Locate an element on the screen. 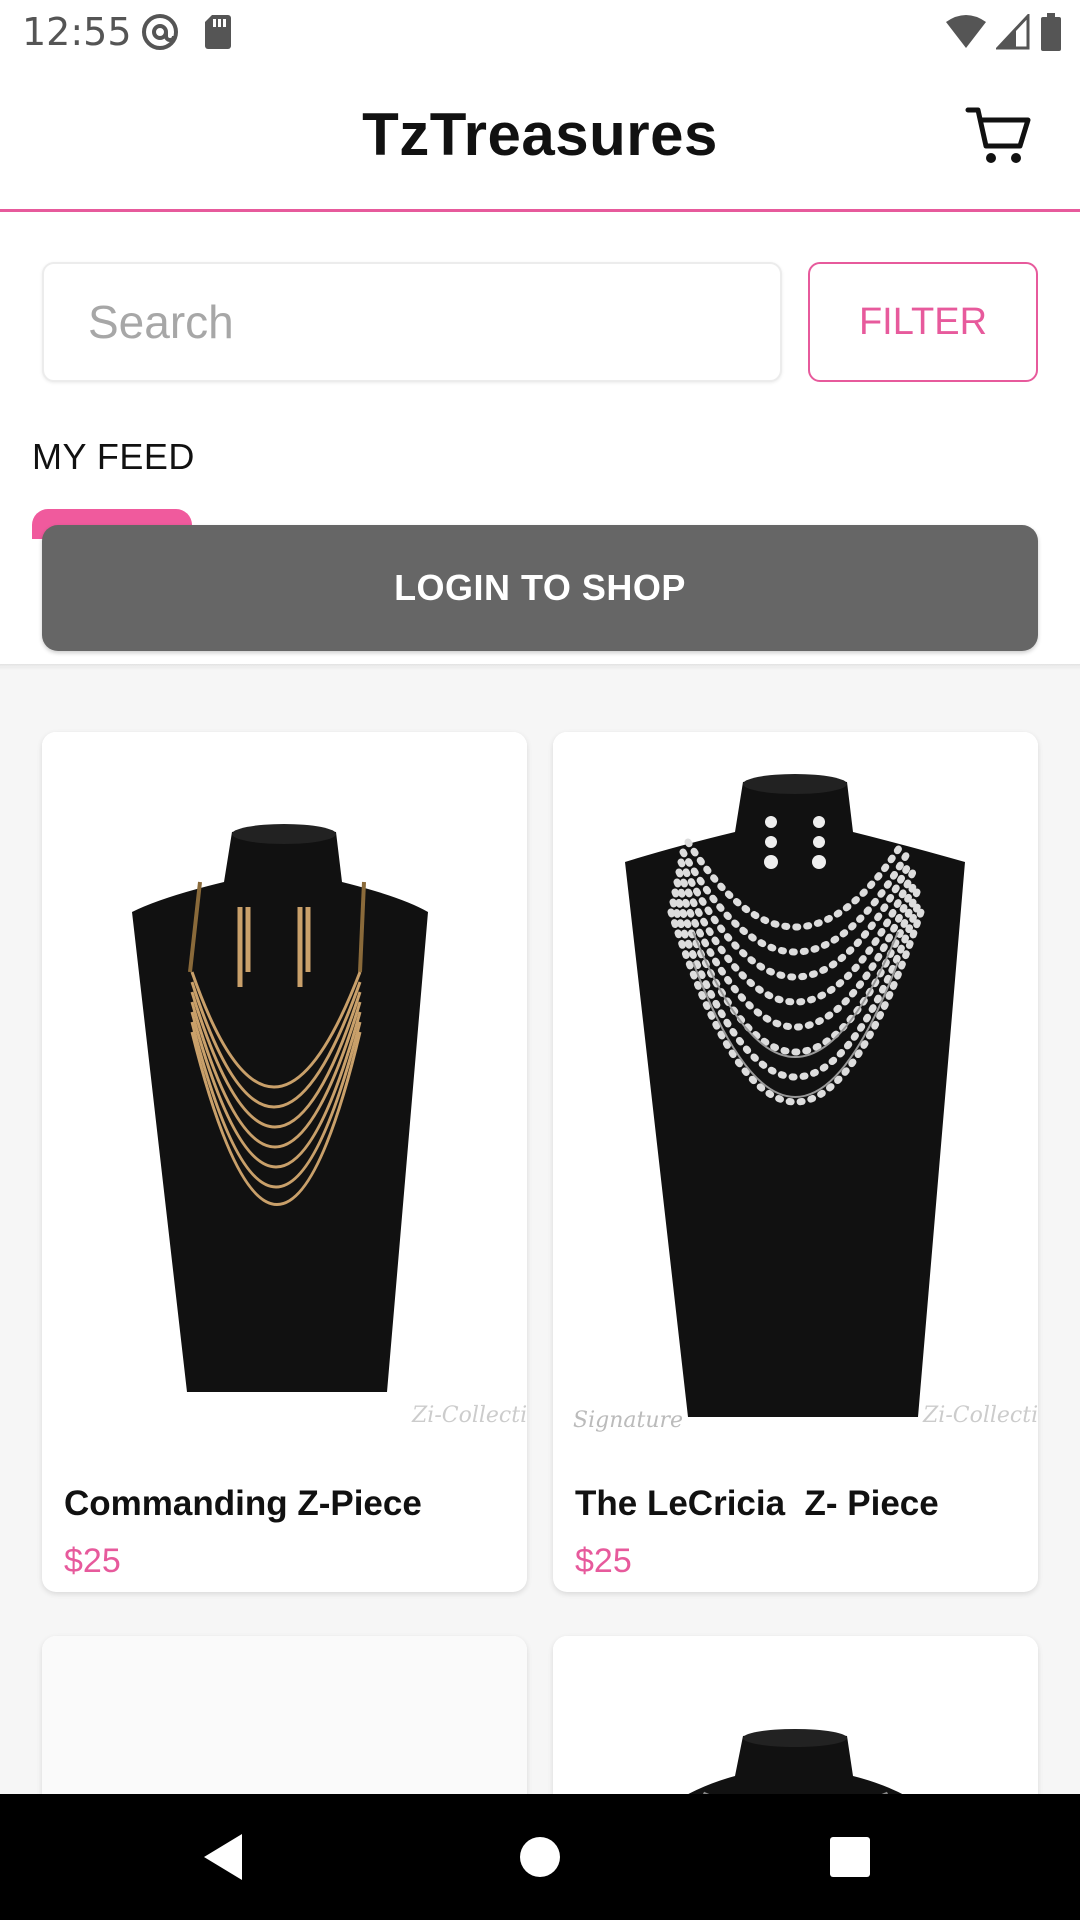 The image size is (1080, 1920). battery-icon is located at coordinates (1051, 32).